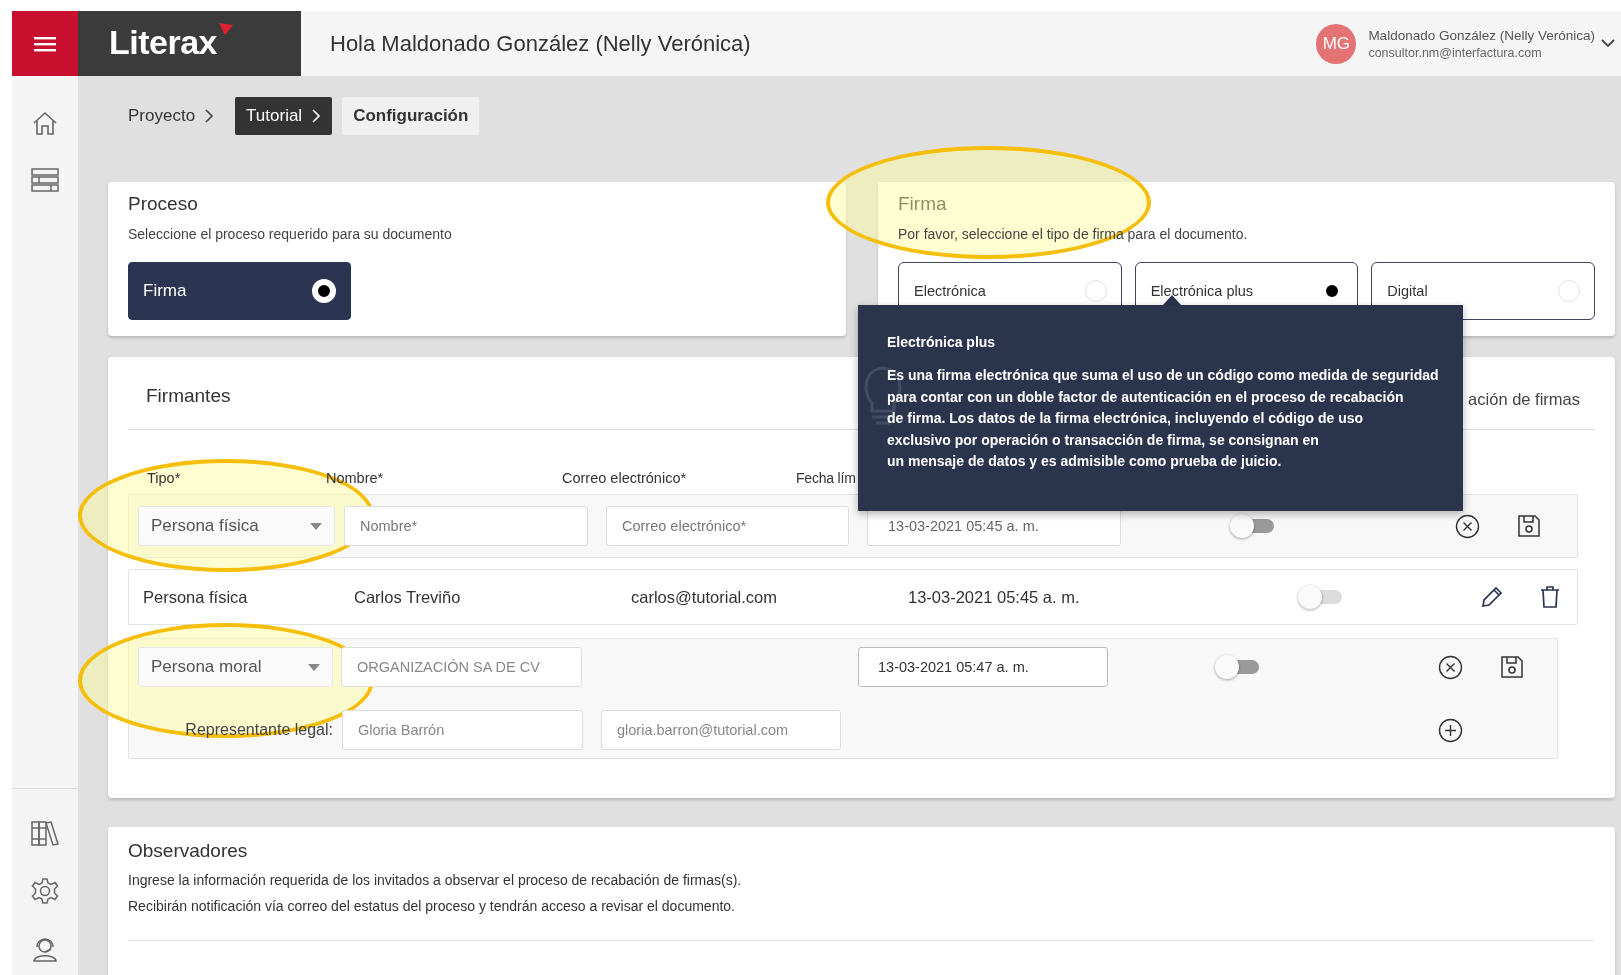 This screenshot has width=1621, height=975. What do you see at coordinates (466, 526) in the screenshot?
I see `name-field: Nombre*` at bounding box center [466, 526].